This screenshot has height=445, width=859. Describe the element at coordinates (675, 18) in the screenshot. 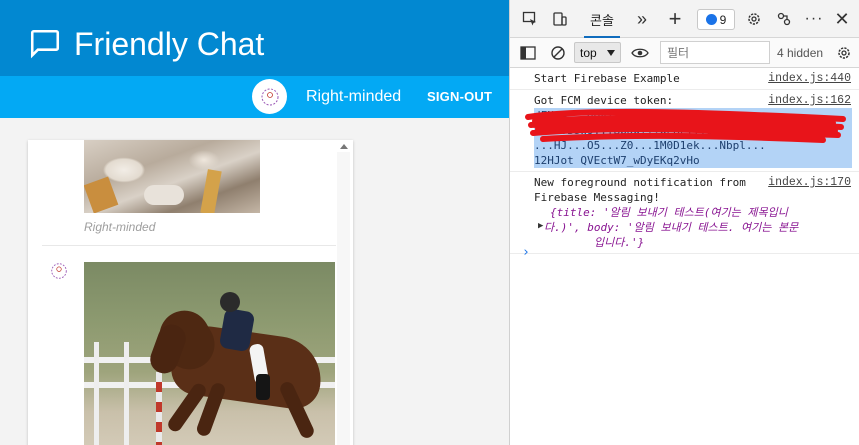

I see `add-tab-icon: +` at that location.